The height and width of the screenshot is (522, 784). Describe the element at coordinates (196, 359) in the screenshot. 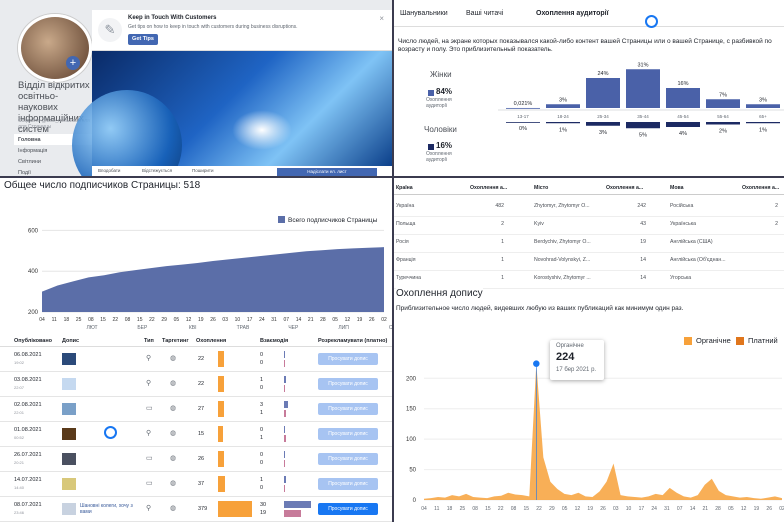

I see `table-row: 06.08.2021 19:02 ⚲ ◍ 22 0 0 Просувати допис` at that location.